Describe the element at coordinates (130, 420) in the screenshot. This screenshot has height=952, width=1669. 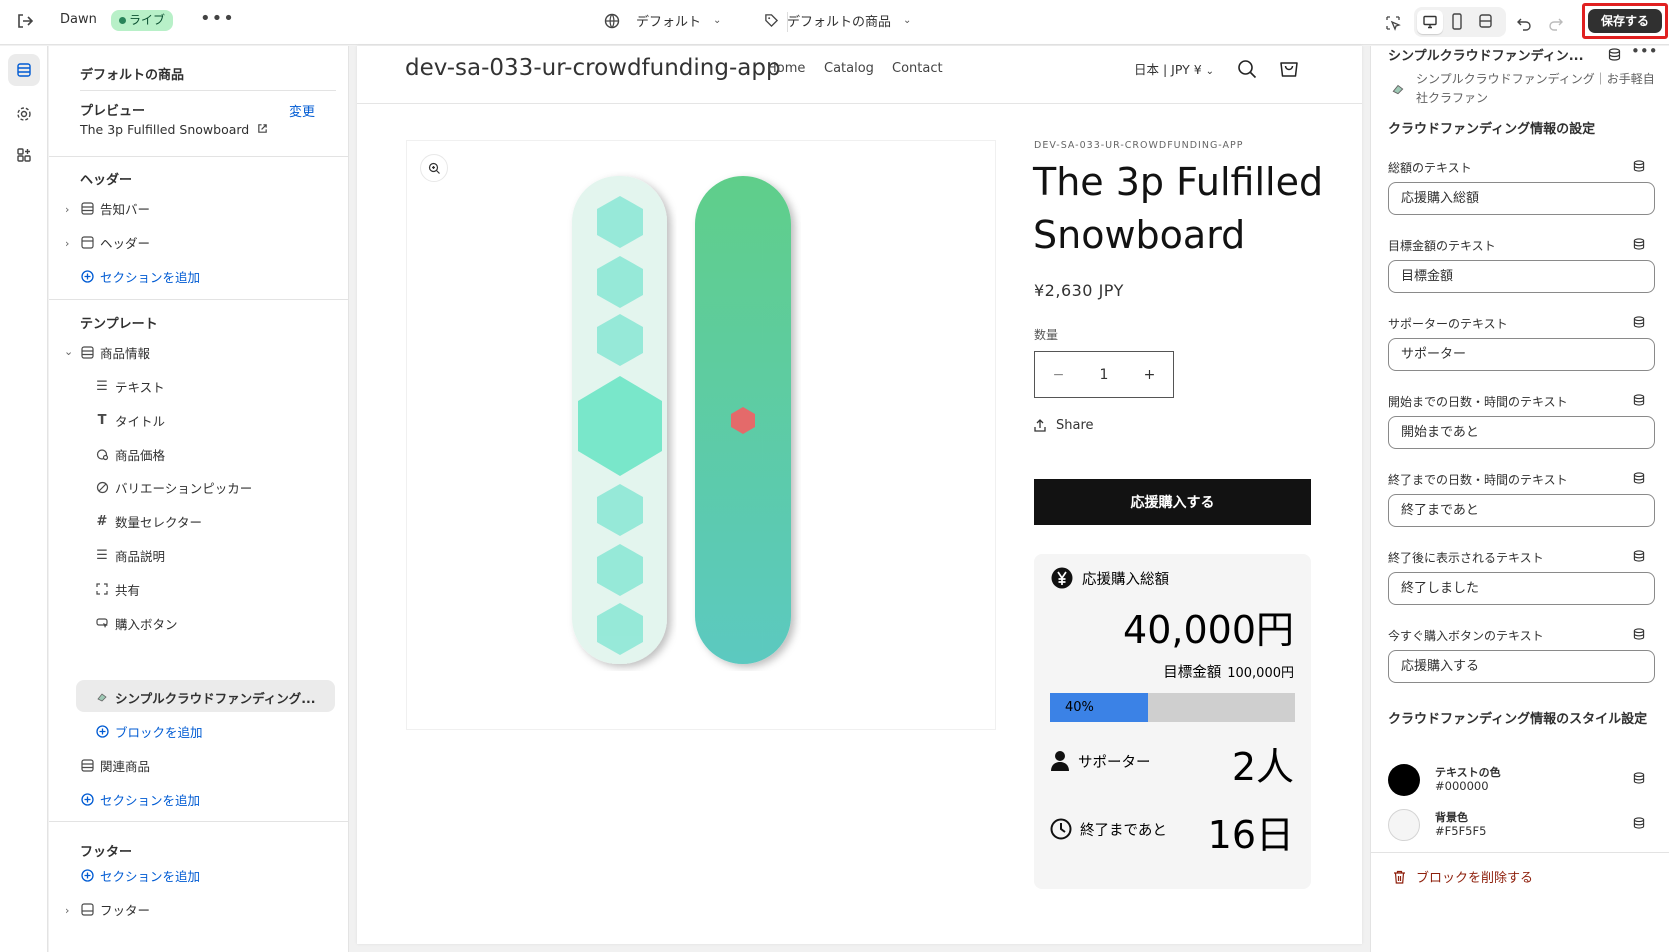
I see `block-title: T タイトル` at that location.